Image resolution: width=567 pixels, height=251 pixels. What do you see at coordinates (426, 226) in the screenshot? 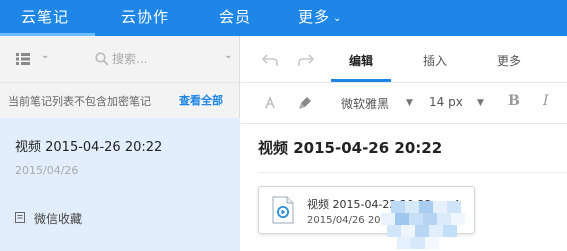
I see `pixelated-overlay` at bounding box center [426, 226].